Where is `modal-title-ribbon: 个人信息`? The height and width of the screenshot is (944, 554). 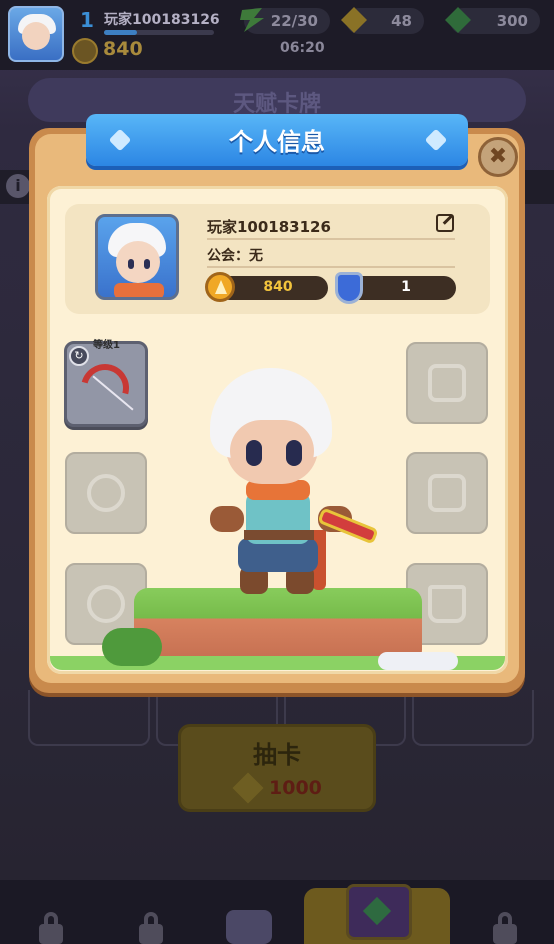
modal-title-ribbon: 个人信息 is located at coordinates (277, 139).